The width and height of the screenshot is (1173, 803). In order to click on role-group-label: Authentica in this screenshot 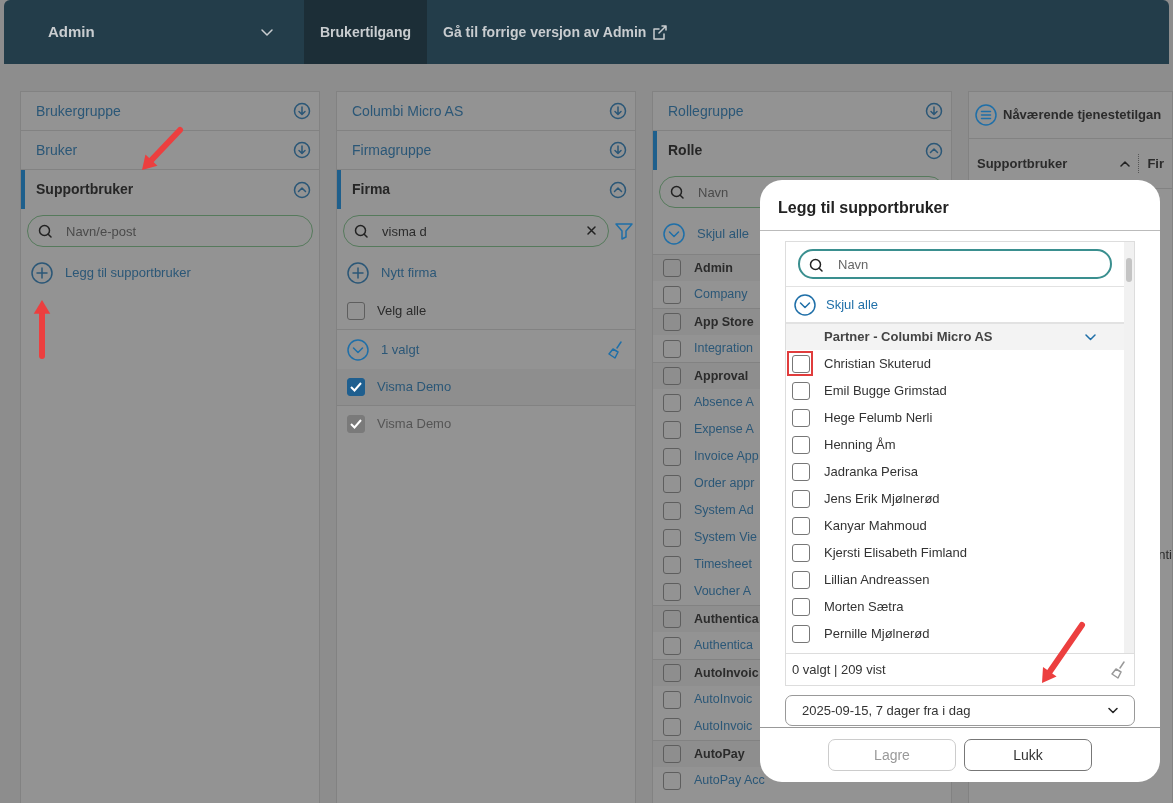, I will do `click(726, 619)`.